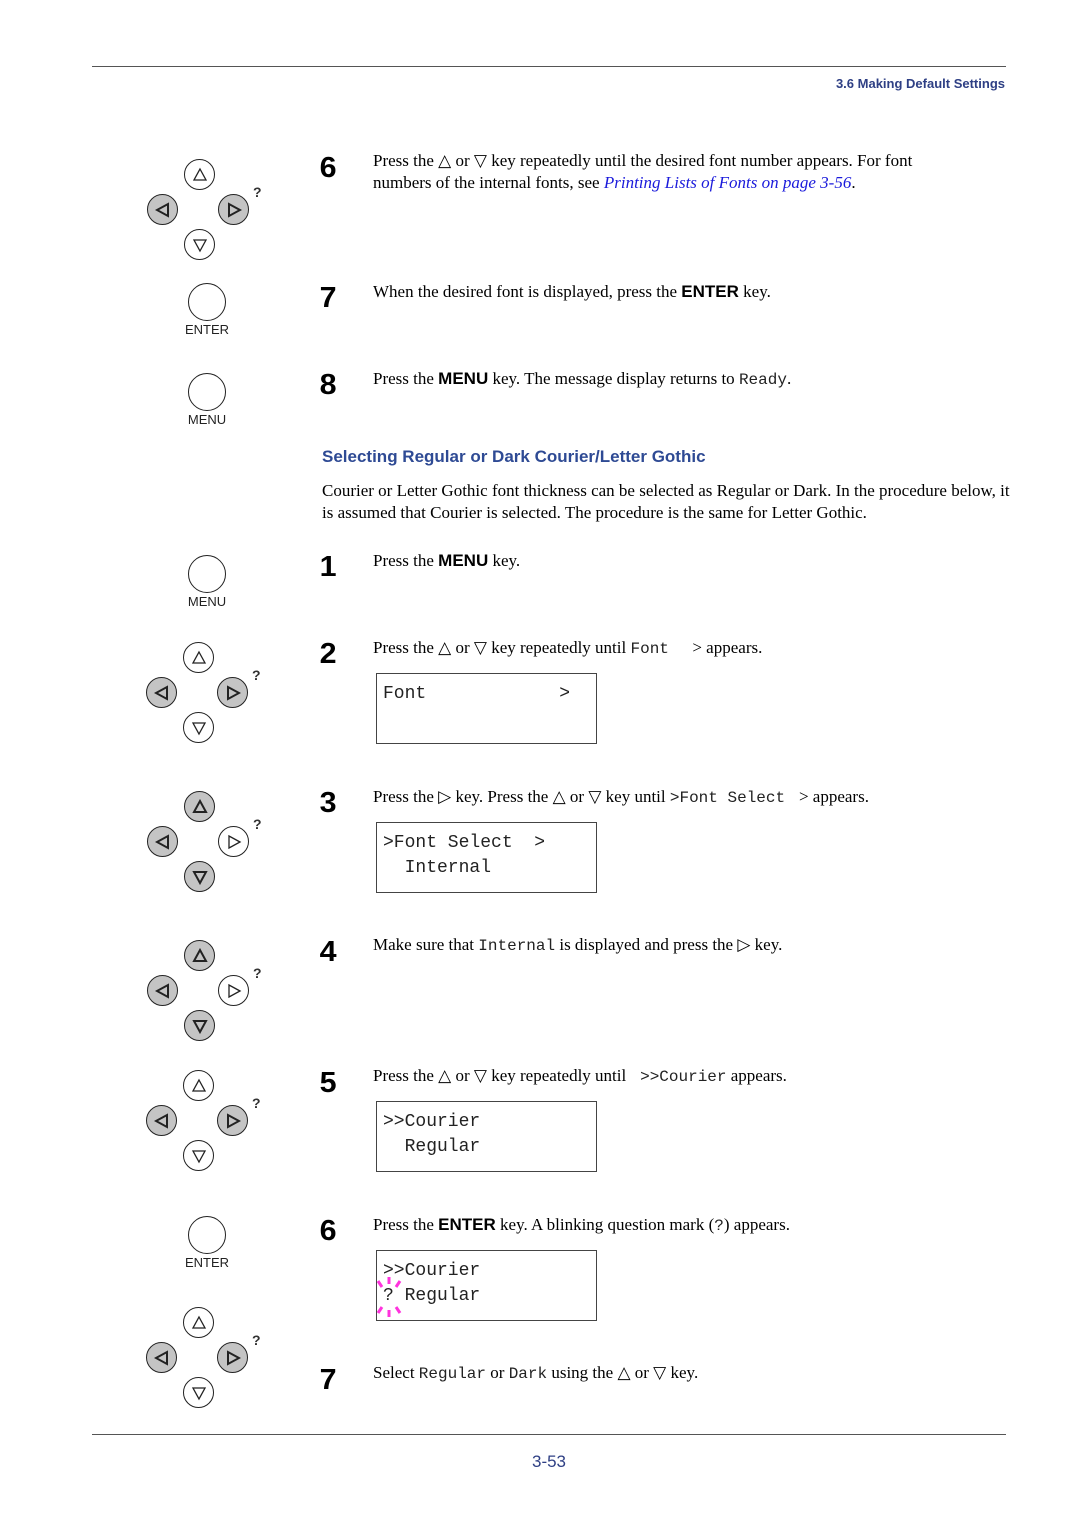 The image size is (1080, 1528). What do you see at coordinates (678, 1077) in the screenshot?
I see `display-message: >>Courier` at bounding box center [678, 1077].